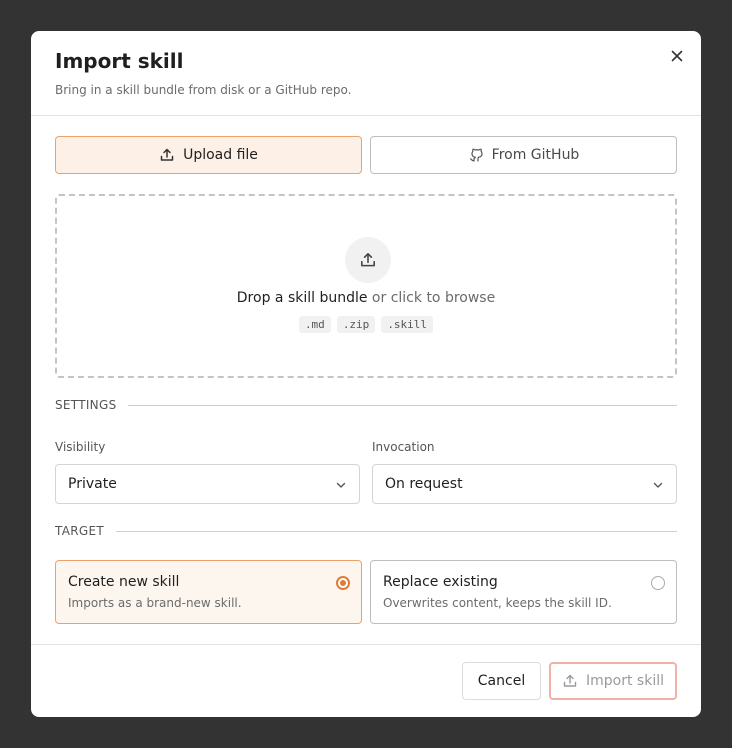 The image size is (732, 748). I want to click on dropzone-upload-icon-circle, so click(368, 260).